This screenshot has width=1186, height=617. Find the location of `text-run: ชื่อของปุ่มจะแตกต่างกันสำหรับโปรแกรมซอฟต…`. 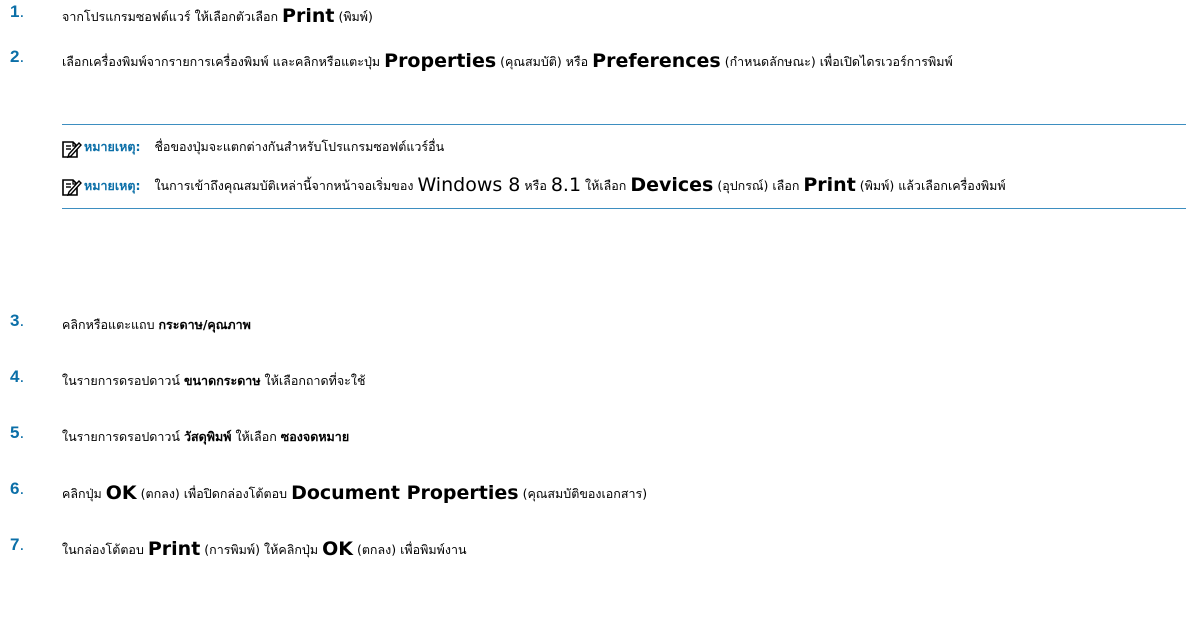

text-run: ชื่อของปุ่มจะแตกต่างกันสำหรับโปรแกรมซอฟต… is located at coordinates (299, 146).